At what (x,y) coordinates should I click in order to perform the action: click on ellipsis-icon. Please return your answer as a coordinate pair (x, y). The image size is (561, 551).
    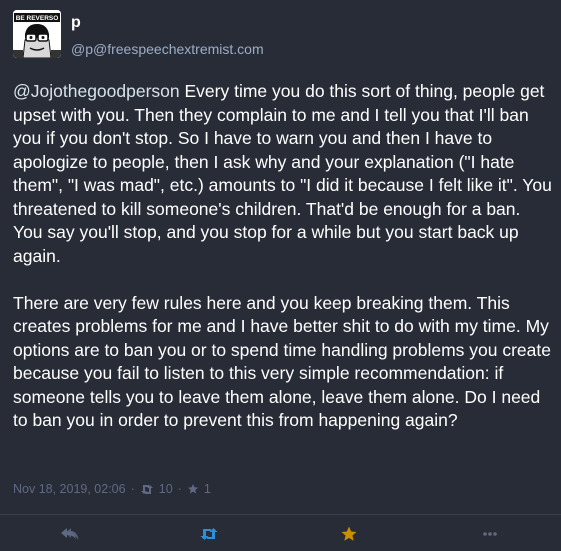
    Looking at the image, I should click on (490, 534).